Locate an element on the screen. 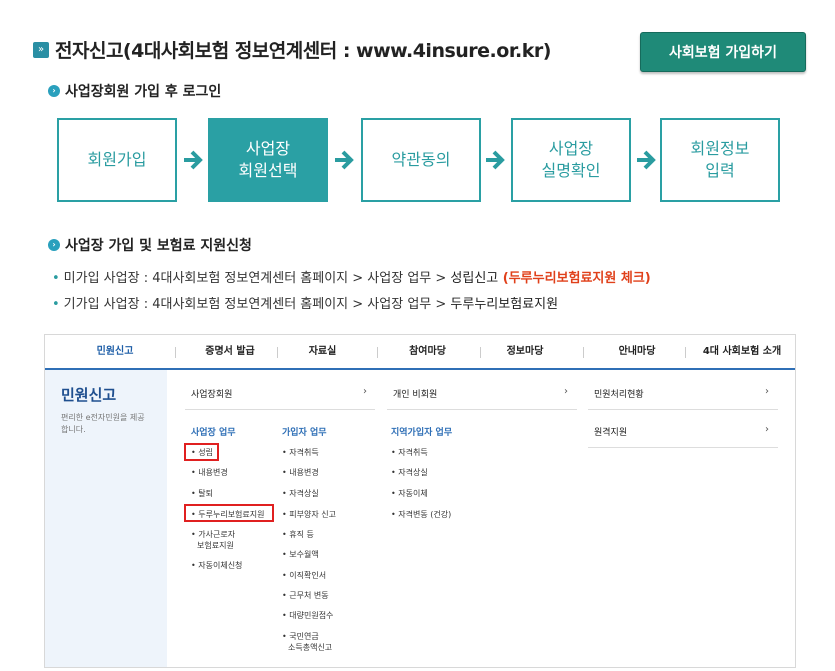  menu-business-member: 사업장회원 is located at coordinates (211, 393).